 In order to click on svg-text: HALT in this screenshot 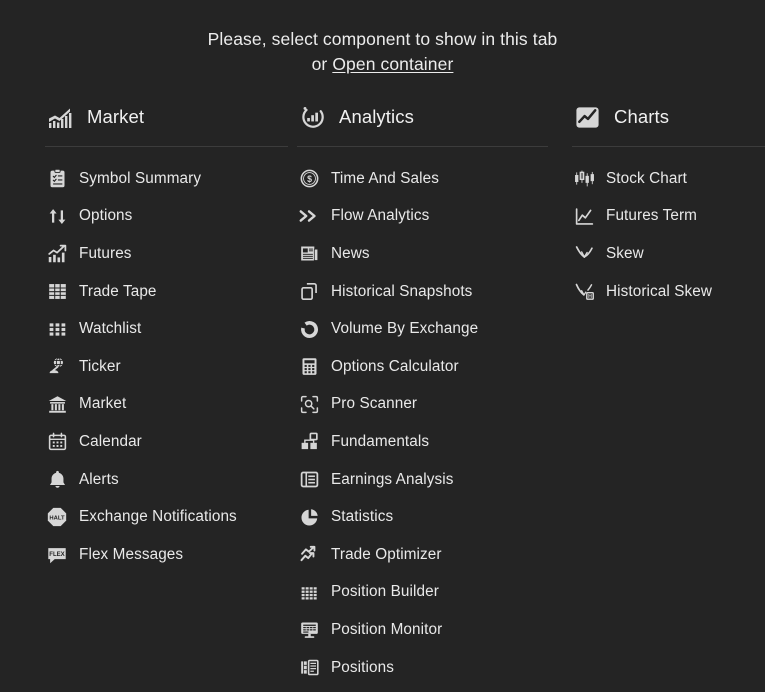, I will do `click(57, 519)`.